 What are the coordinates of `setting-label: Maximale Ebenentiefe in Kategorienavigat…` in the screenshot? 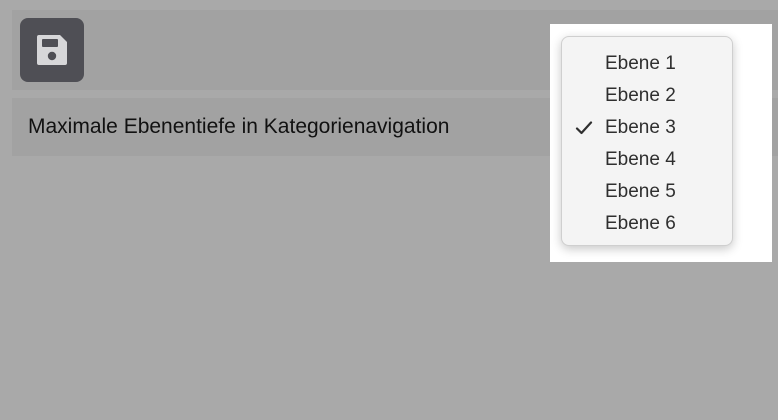 It's located at (239, 126).